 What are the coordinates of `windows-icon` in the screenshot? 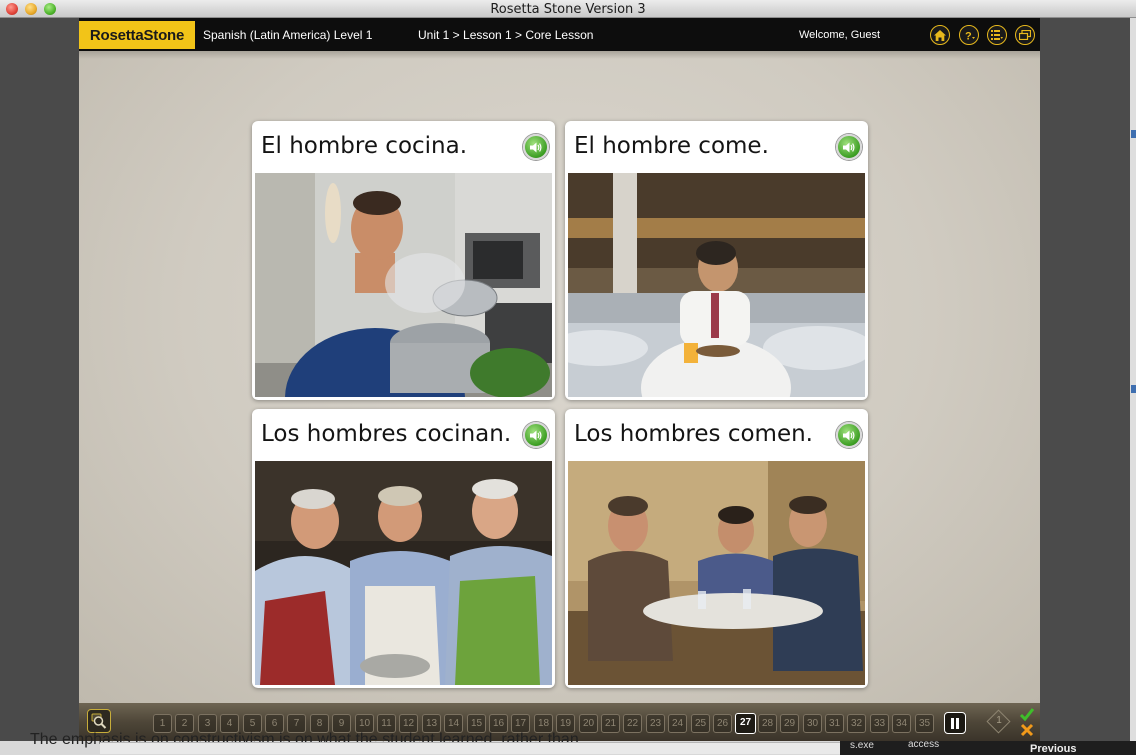 It's located at (1025, 35).